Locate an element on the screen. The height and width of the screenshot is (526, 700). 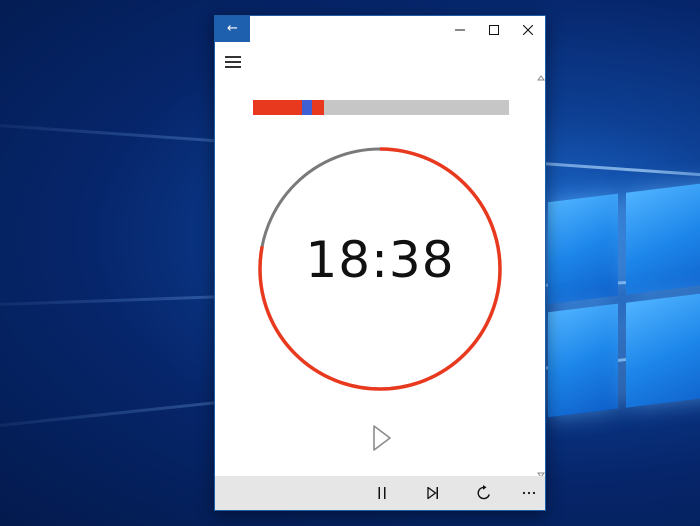
time-display: 18:38 is located at coordinates (380, 260).